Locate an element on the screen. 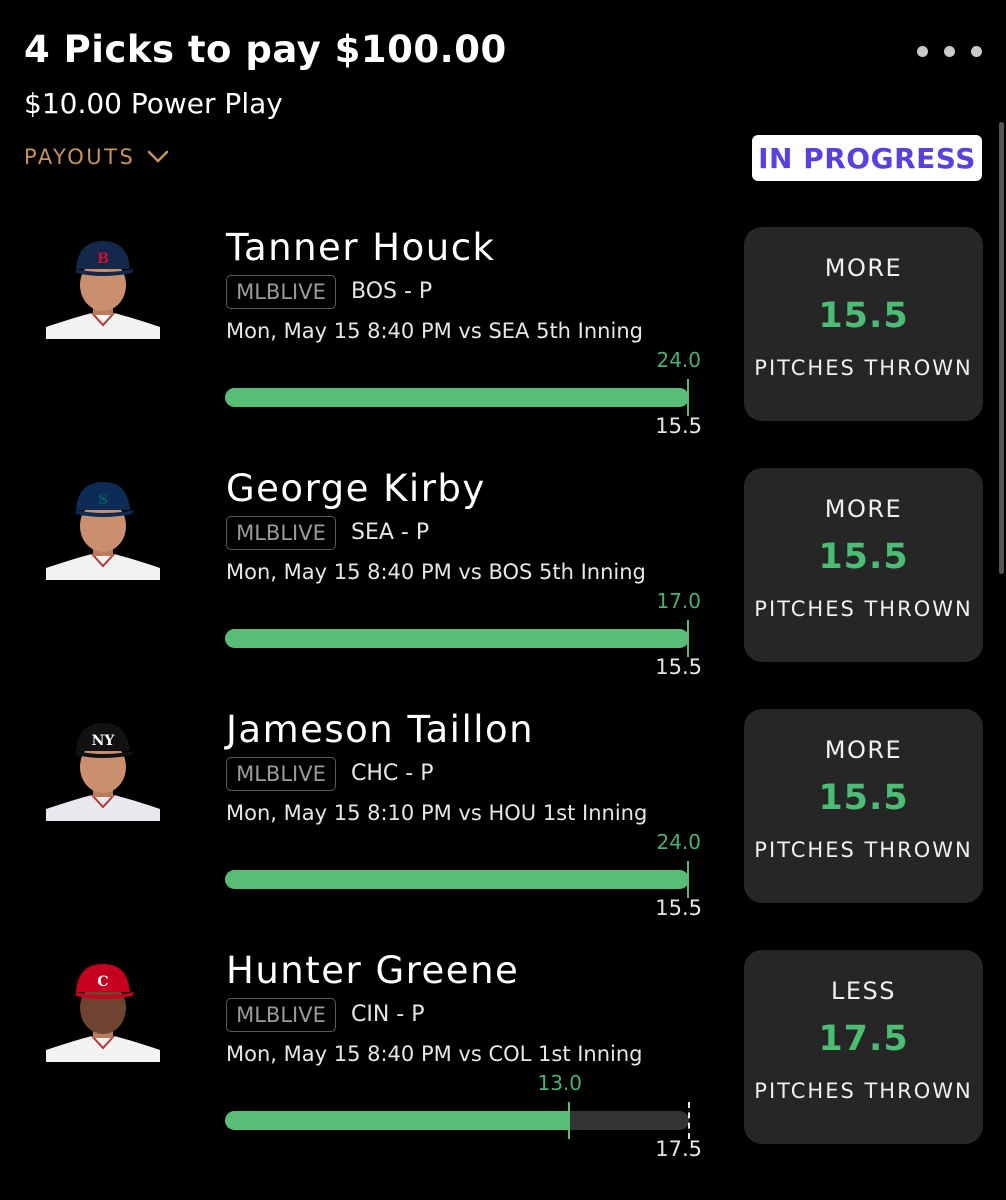 The width and height of the screenshot is (1006, 1200). entry-subtitle: $10.00 Power Play is located at coordinates (153, 103).